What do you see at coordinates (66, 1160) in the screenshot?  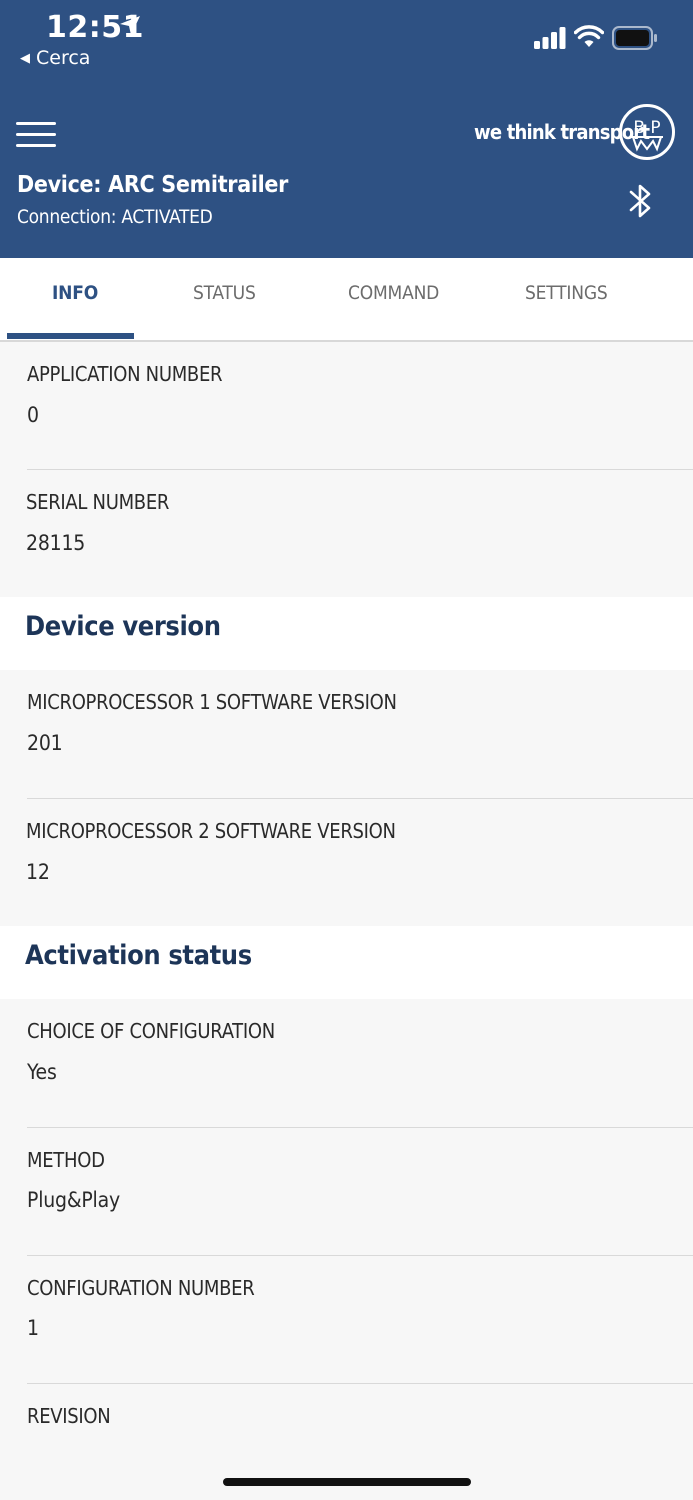 I see `method-label: METHOD` at bounding box center [66, 1160].